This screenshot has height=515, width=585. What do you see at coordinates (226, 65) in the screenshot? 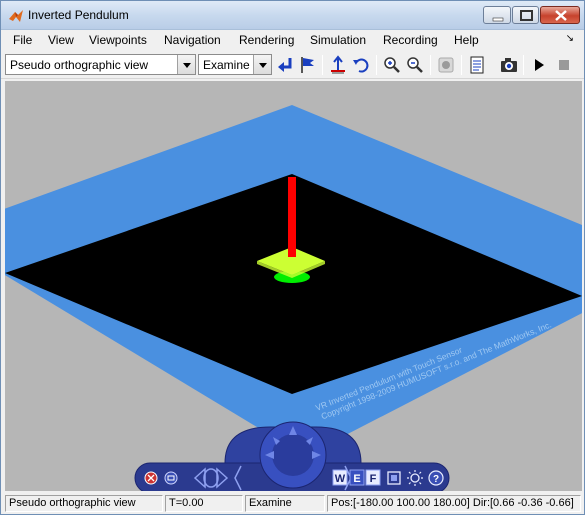
I see `navigation-select-value: Examine` at bounding box center [226, 65].